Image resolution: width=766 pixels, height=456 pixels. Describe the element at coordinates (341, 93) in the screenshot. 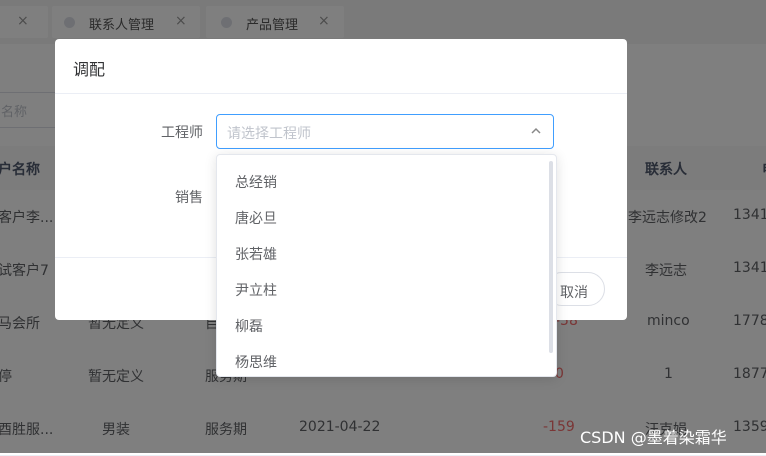

I see `header-divider` at that location.